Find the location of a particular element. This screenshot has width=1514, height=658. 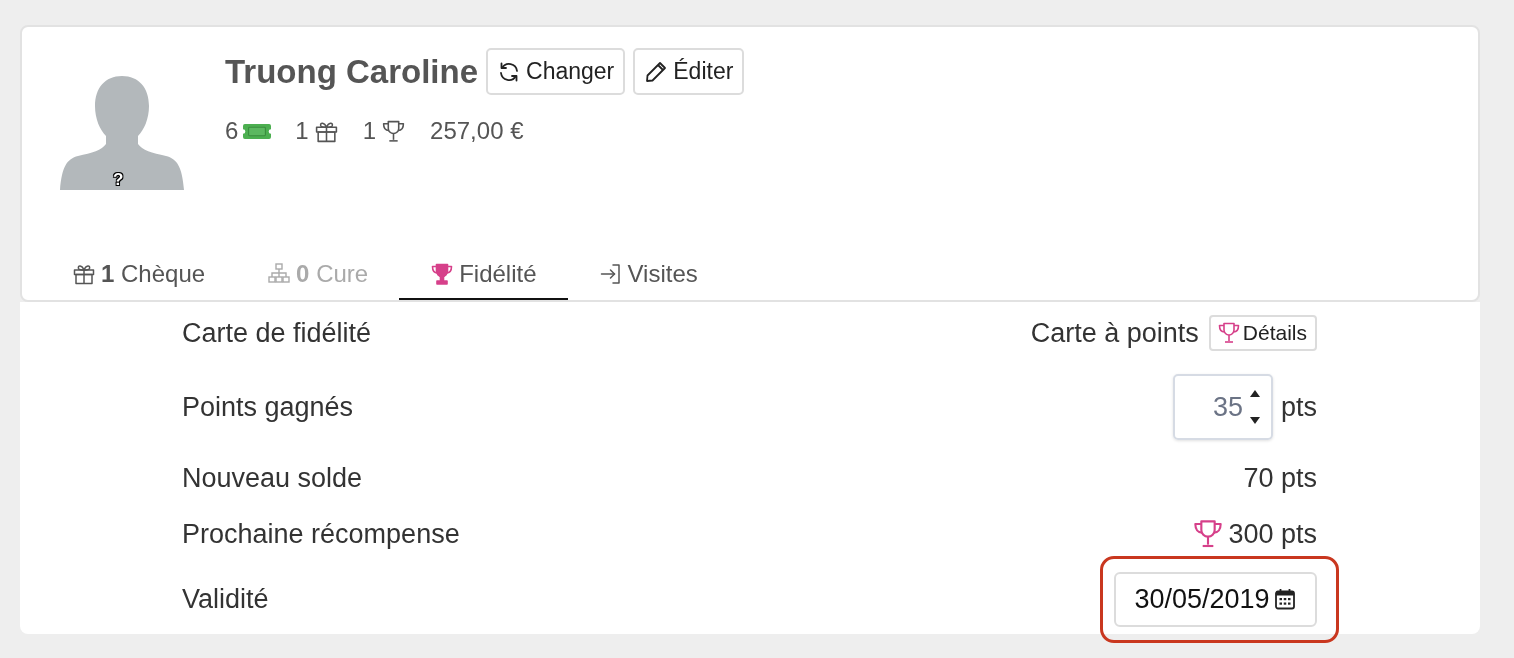

details-button: Détails is located at coordinates (1262, 333).